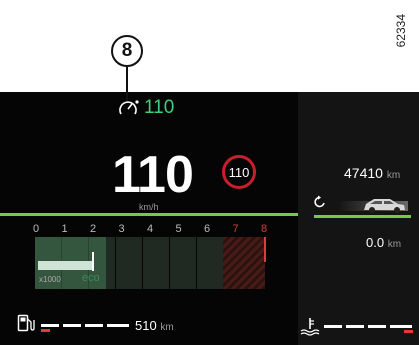 The width and height of the screenshot is (419, 345). I want to click on coolant-temperature-icon, so click(310, 327).